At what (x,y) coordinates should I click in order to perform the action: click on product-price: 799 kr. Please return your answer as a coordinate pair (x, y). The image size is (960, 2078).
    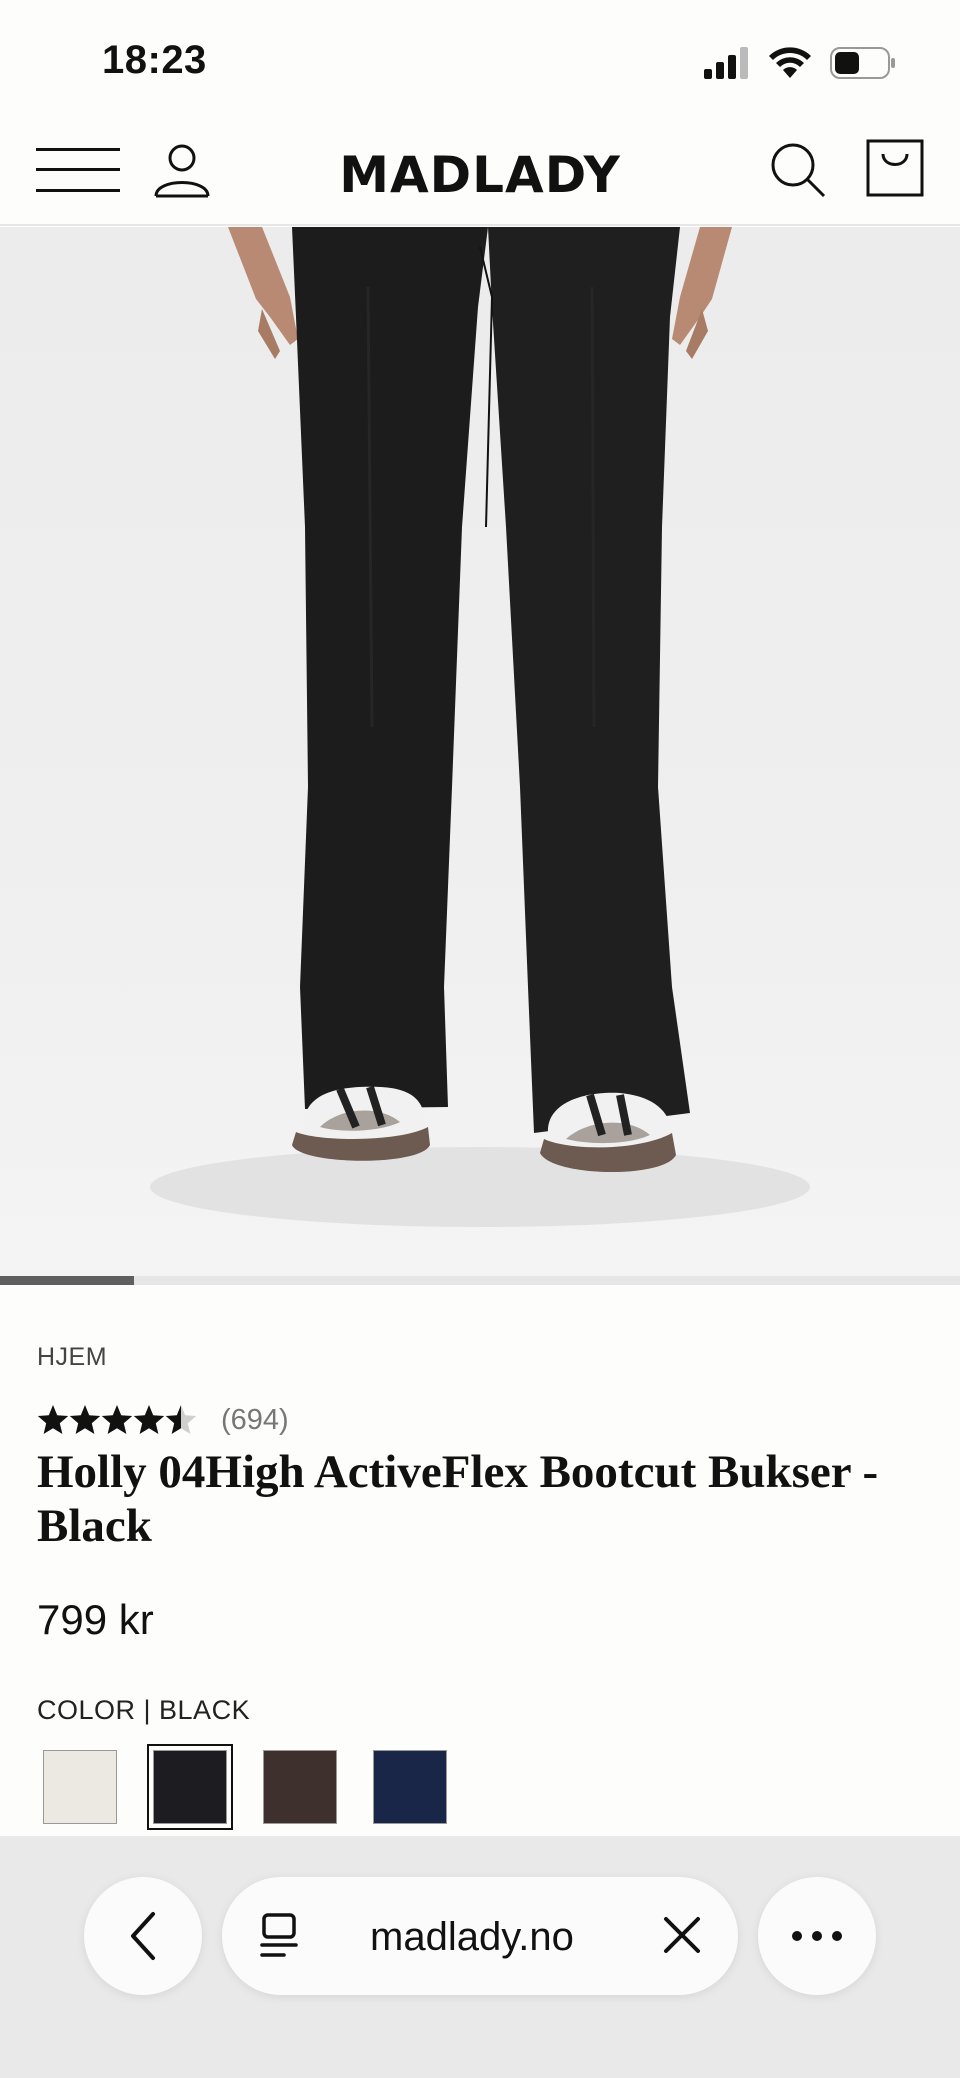
    Looking at the image, I should click on (95, 1619).